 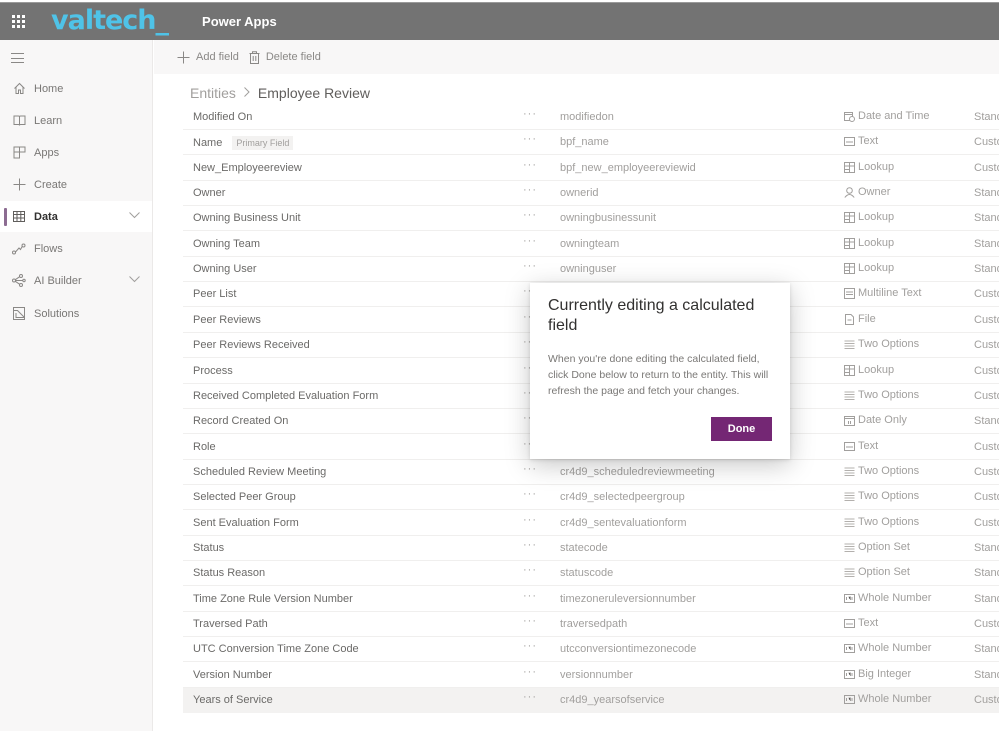 I want to click on field-name-cell: Peer List, so click(x=214, y=294).